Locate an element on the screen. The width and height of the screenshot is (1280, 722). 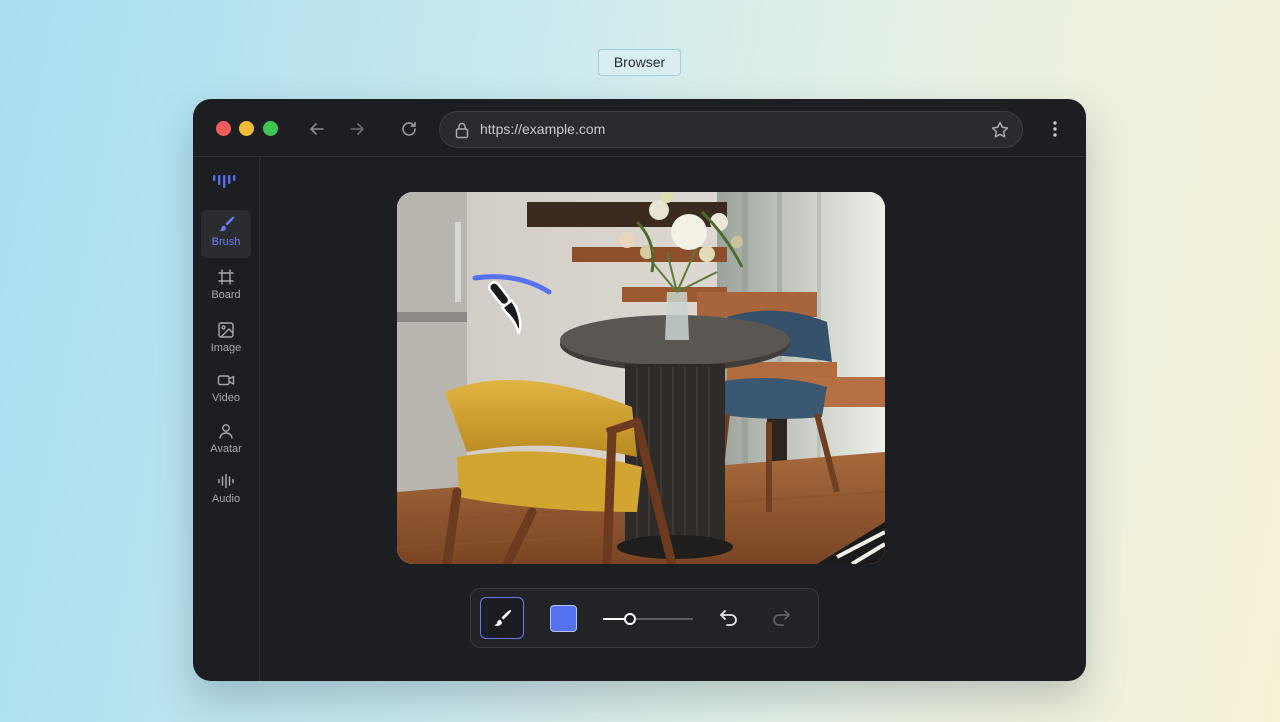
sidebar-item-label: Video is located at coordinates (226, 398).